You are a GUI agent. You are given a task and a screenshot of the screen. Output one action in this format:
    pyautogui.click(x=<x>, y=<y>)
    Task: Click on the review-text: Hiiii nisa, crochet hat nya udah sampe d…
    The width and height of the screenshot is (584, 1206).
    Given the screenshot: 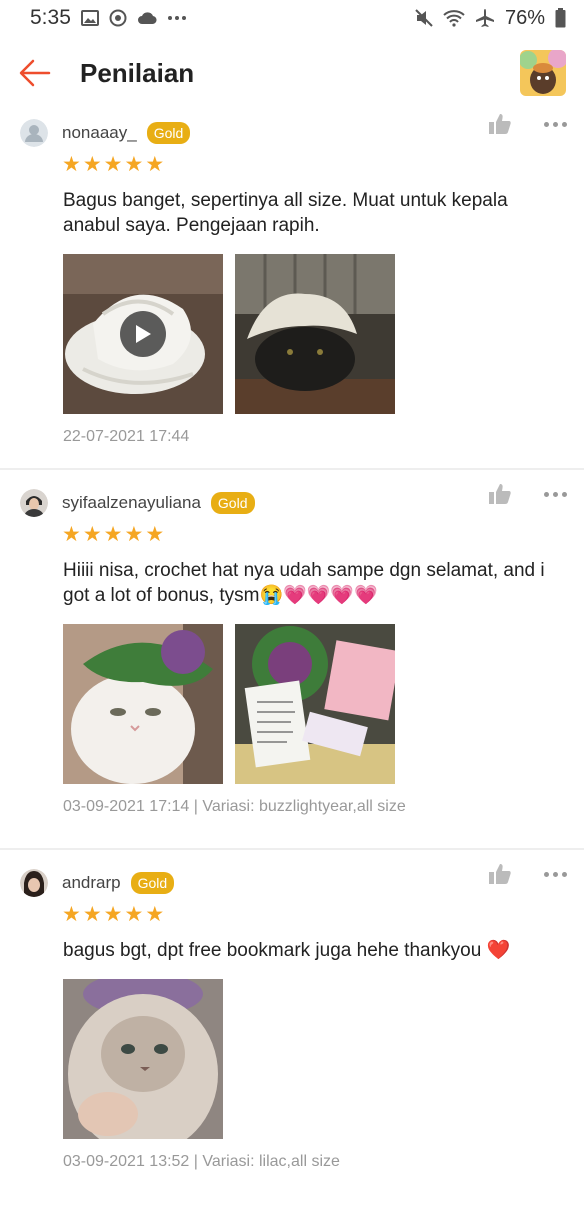 What is the action you would take?
    pyautogui.click(x=304, y=583)
    